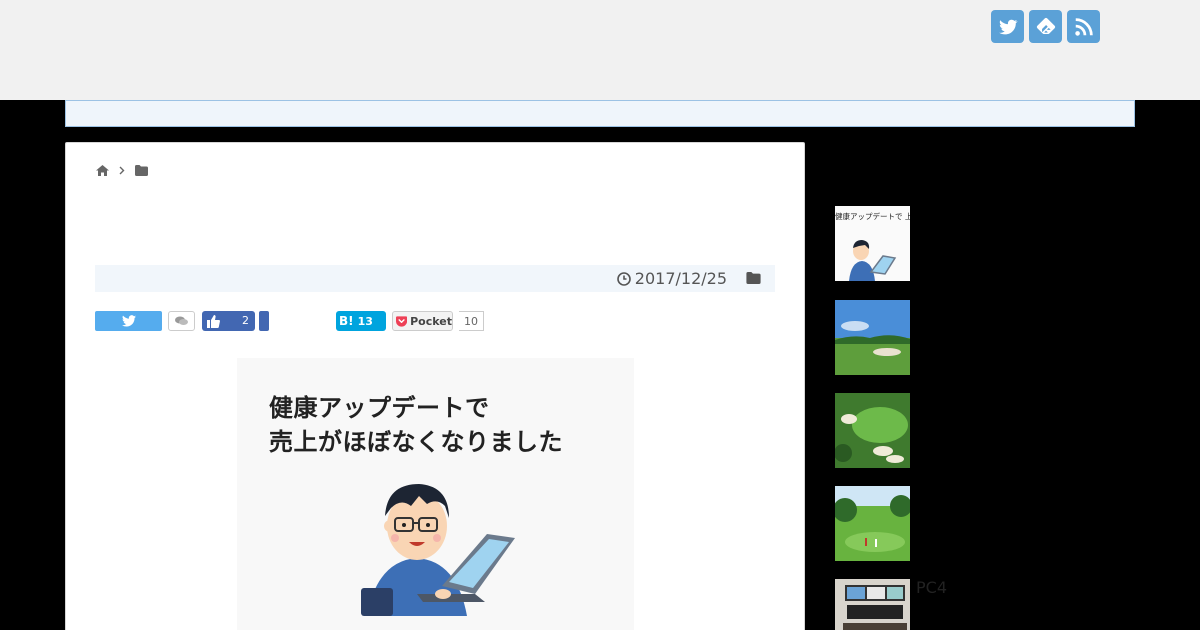 This screenshot has width=1200, height=630. I want to click on breadcrumb, so click(122, 170).